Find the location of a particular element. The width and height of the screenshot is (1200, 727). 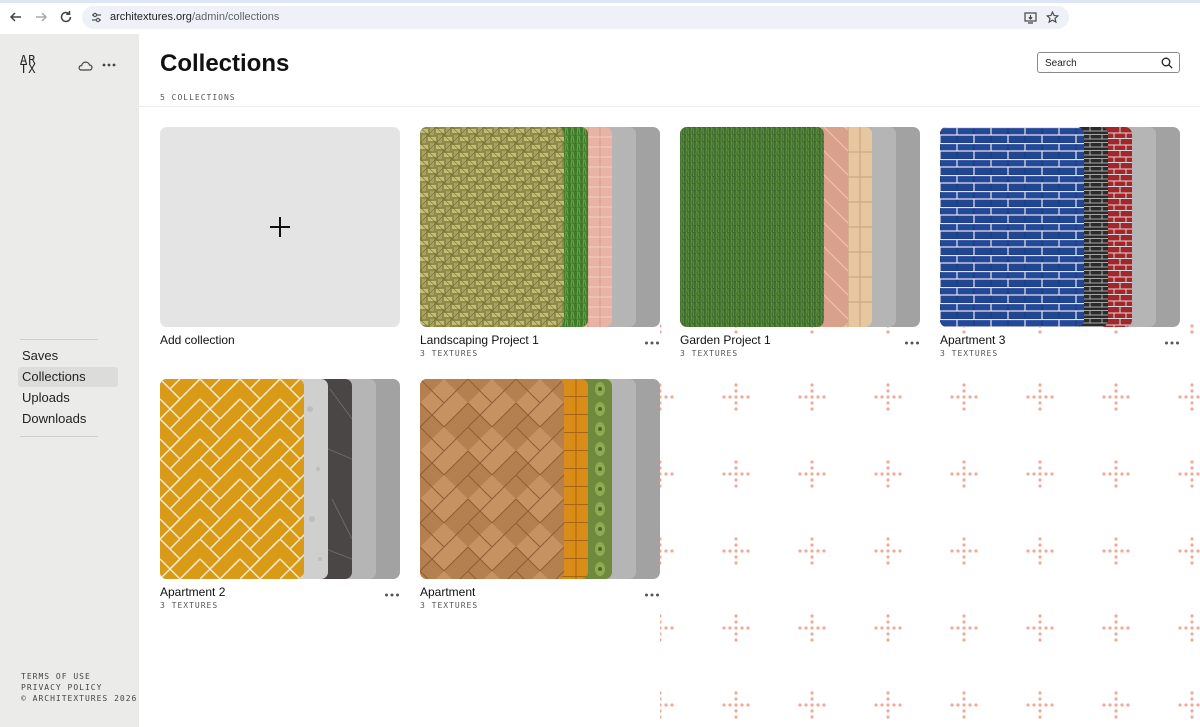

sidebar-item-uploads: Uploads is located at coordinates (68, 398).